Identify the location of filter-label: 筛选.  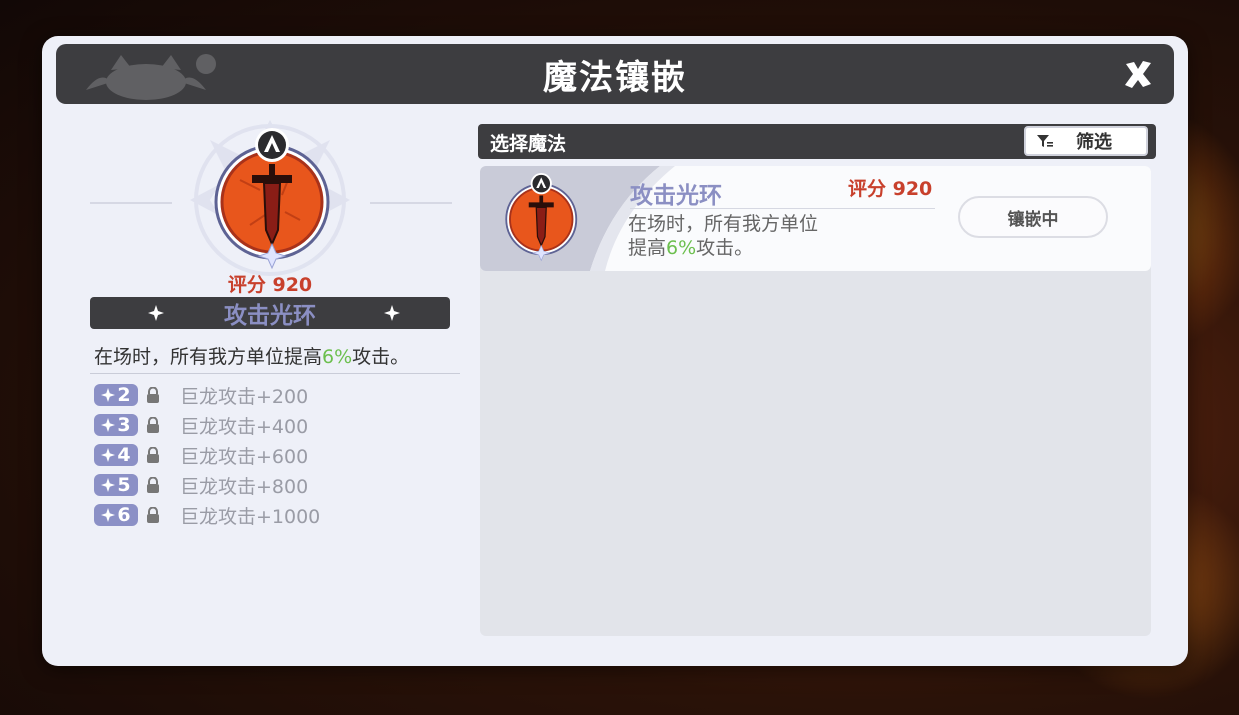
(1094, 142).